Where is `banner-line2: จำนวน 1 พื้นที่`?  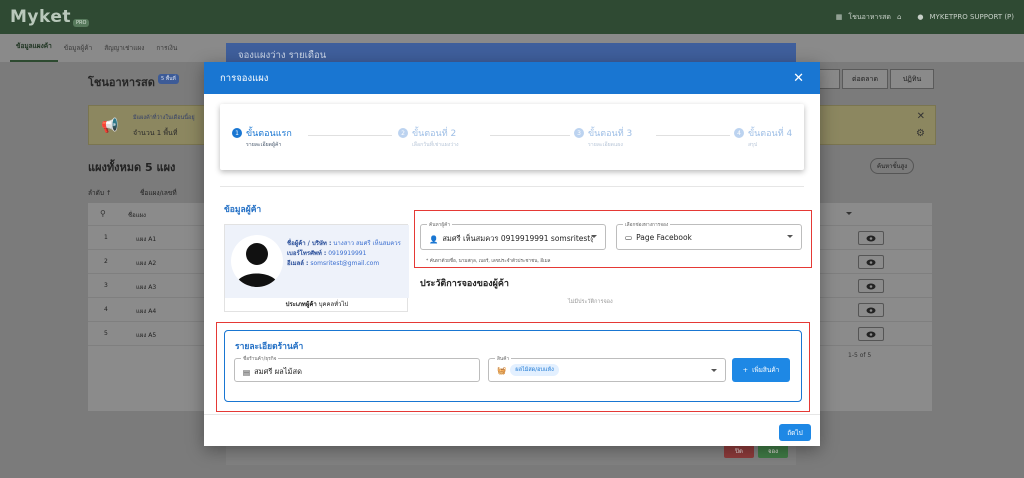
banner-line2: จำนวน 1 พื้นที่ is located at coordinates (155, 133).